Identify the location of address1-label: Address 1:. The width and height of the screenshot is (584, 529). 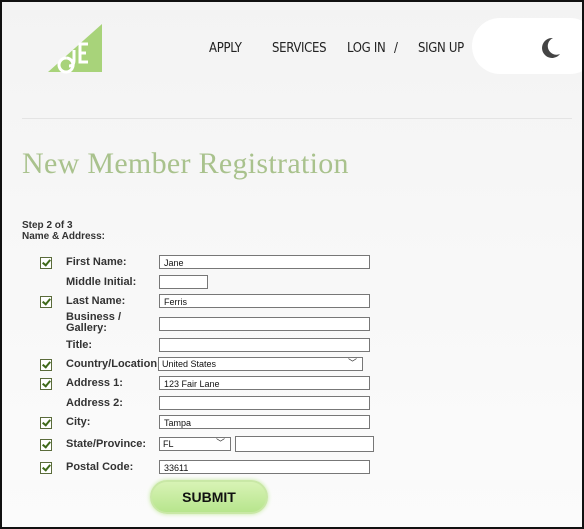
(94, 383).